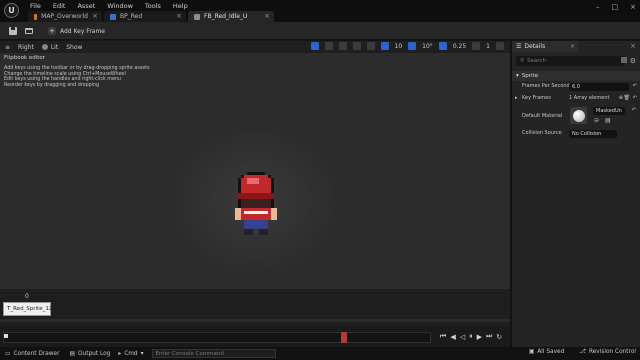 The height and width of the screenshot is (360, 640). I want to click on viewport-snap-controls: 10 10° 0.25 1, so click(407, 46).